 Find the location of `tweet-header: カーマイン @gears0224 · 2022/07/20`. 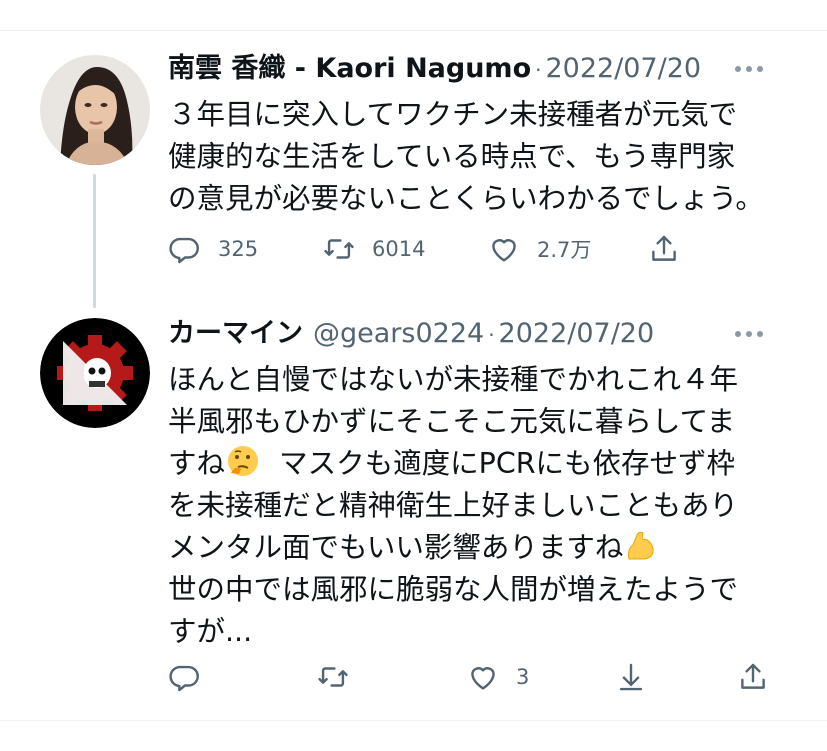

tweet-header: カーマイン @gears0224 · 2022/07/20 is located at coordinates (487, 334).